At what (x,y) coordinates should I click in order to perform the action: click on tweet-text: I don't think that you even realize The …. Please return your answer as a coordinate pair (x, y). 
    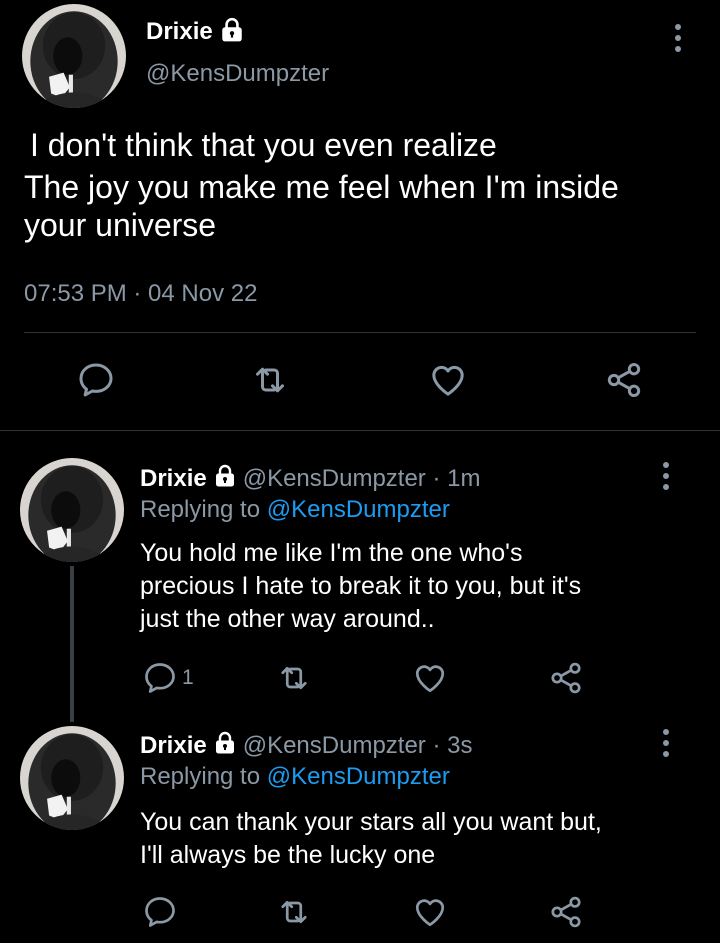
    Looking at the image, I should click on (364, 185).